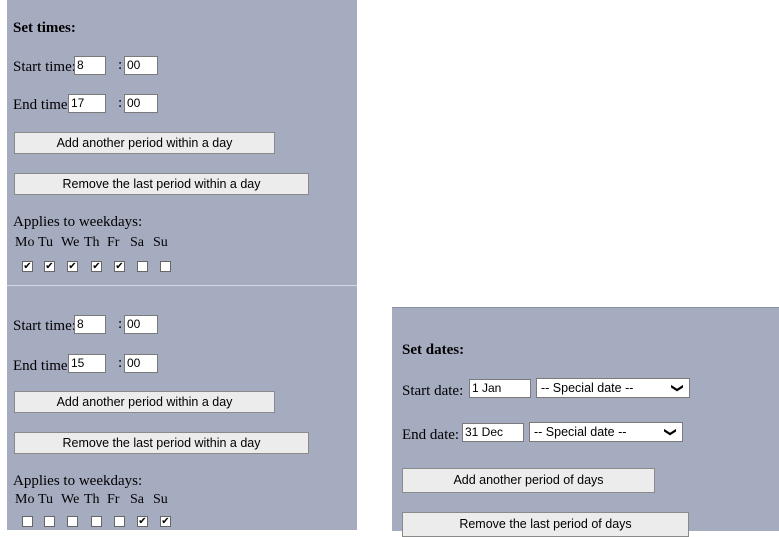 Image resolution: width=779 pixels, height=537 pixels. I want to click on weekday-checkbox-fr, so click(119, 521).